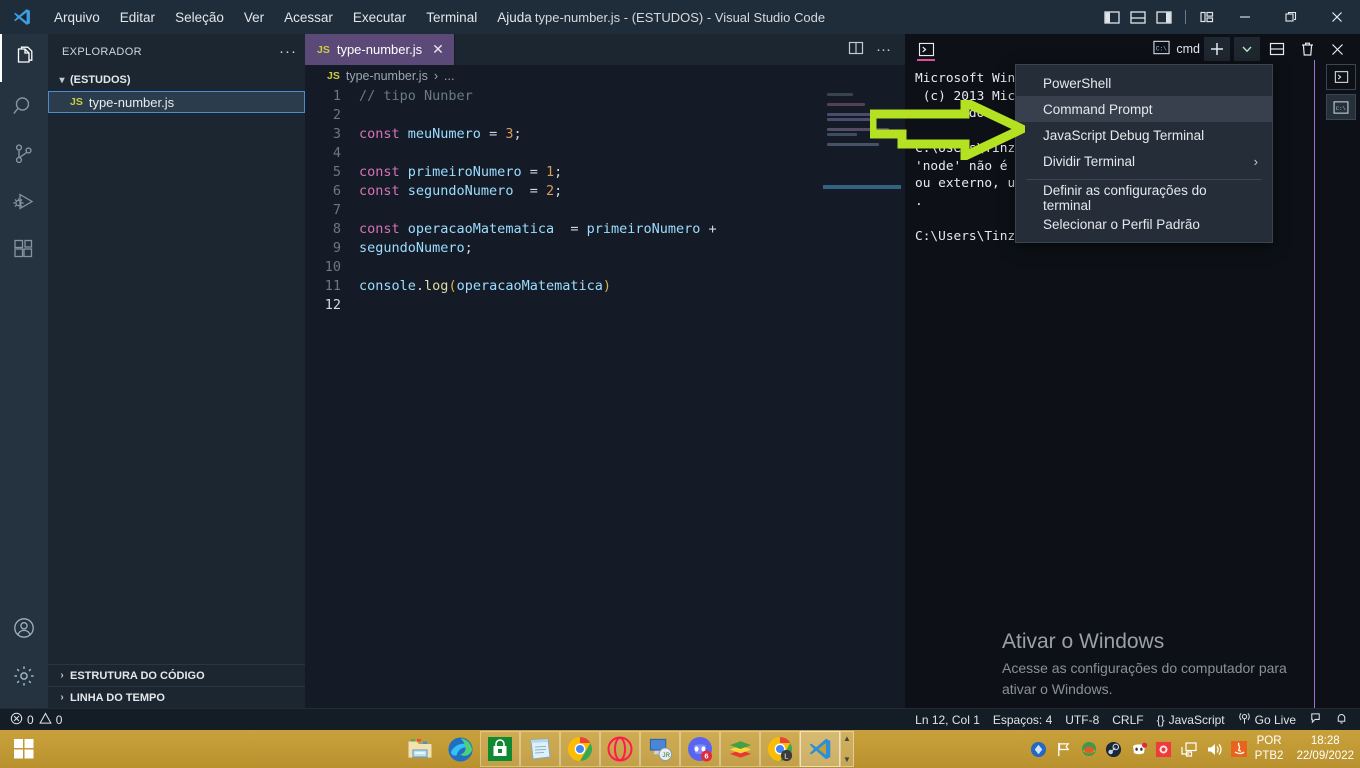 Image resolution: width=1360 pixels, height=768 pixels. I want to click on status-feedback, so click(1315, 720).